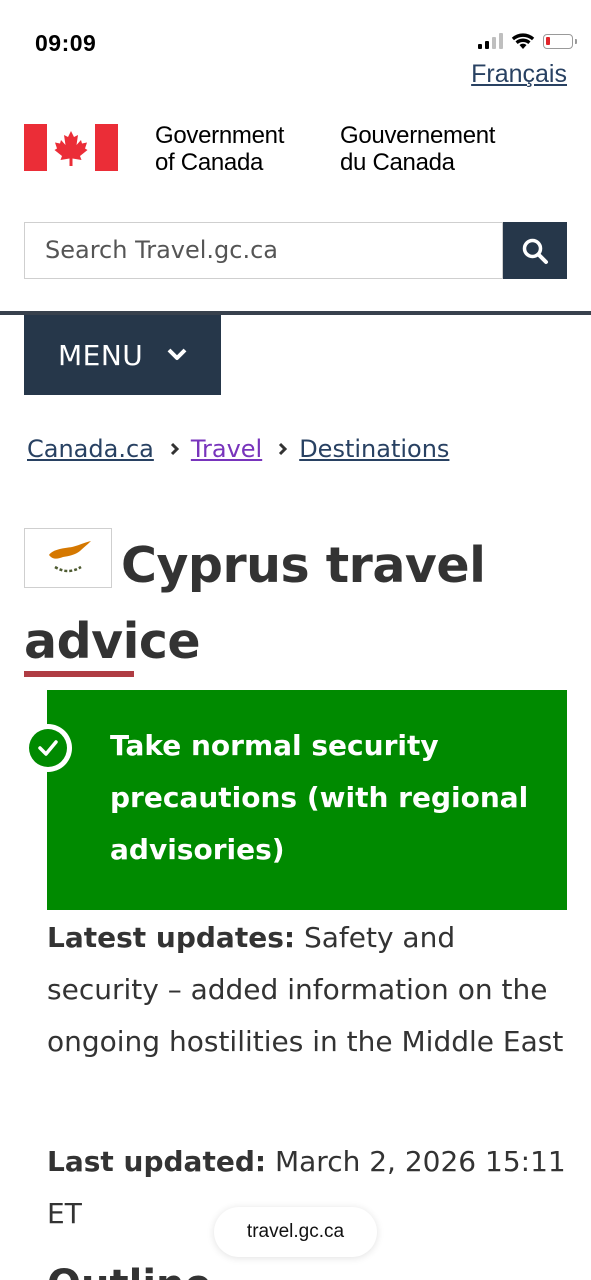  What do you see at coordinates (71, 147) in the screenshot?
I see `canada-flag-icon` at bounding box center [71, 147].